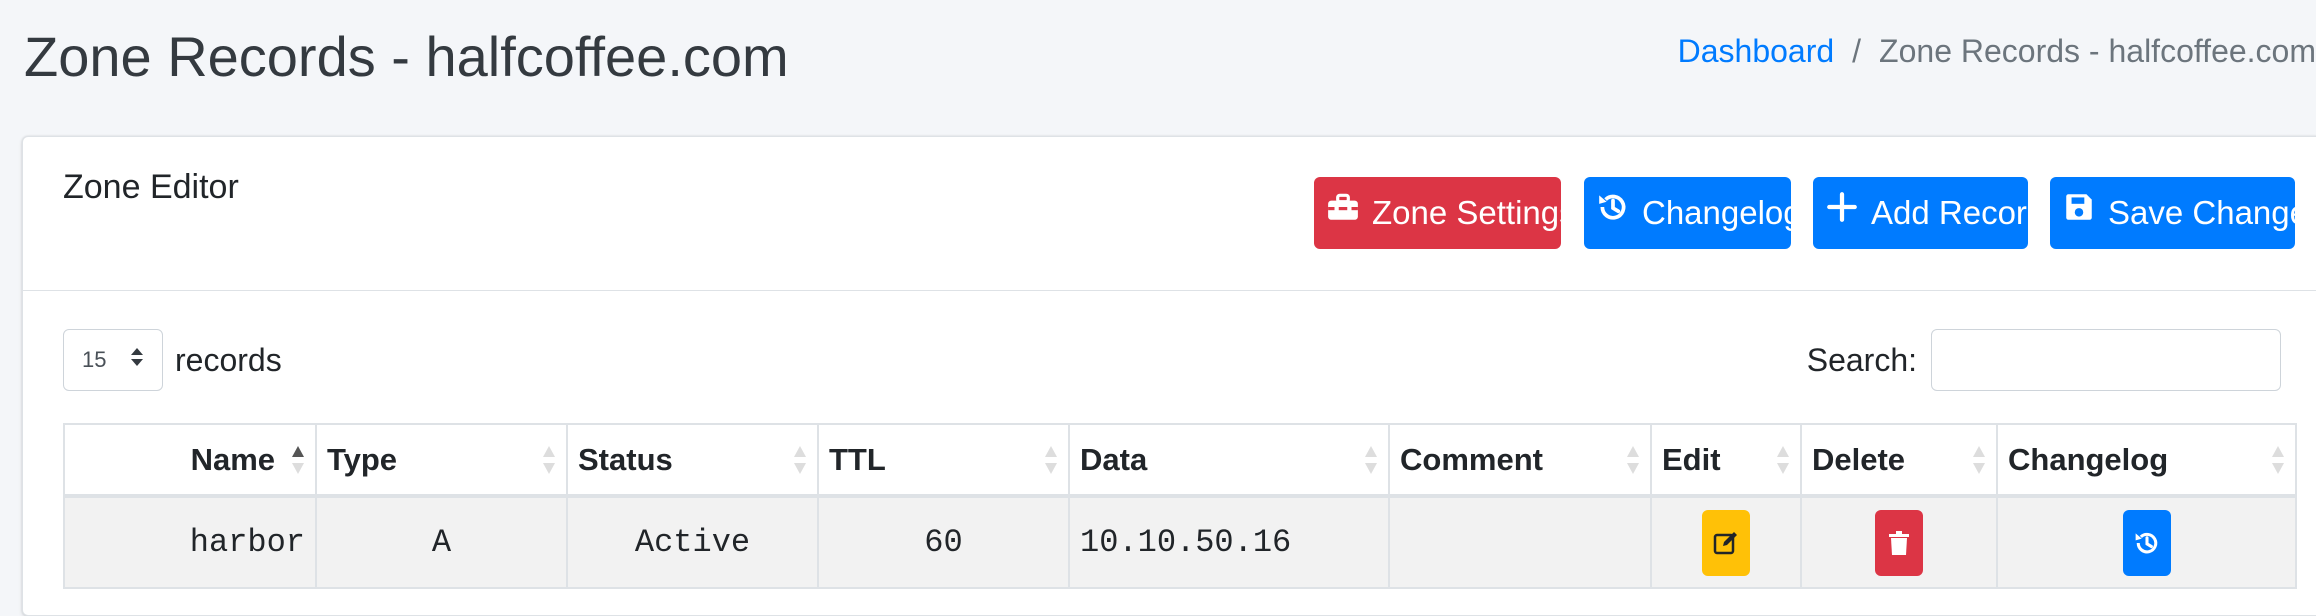 The width and height of the screenshot is (2316, 616). Describe the element at coordinates (172, 360) in the screenshot. I see `records-length-control: 15 records` at that location.